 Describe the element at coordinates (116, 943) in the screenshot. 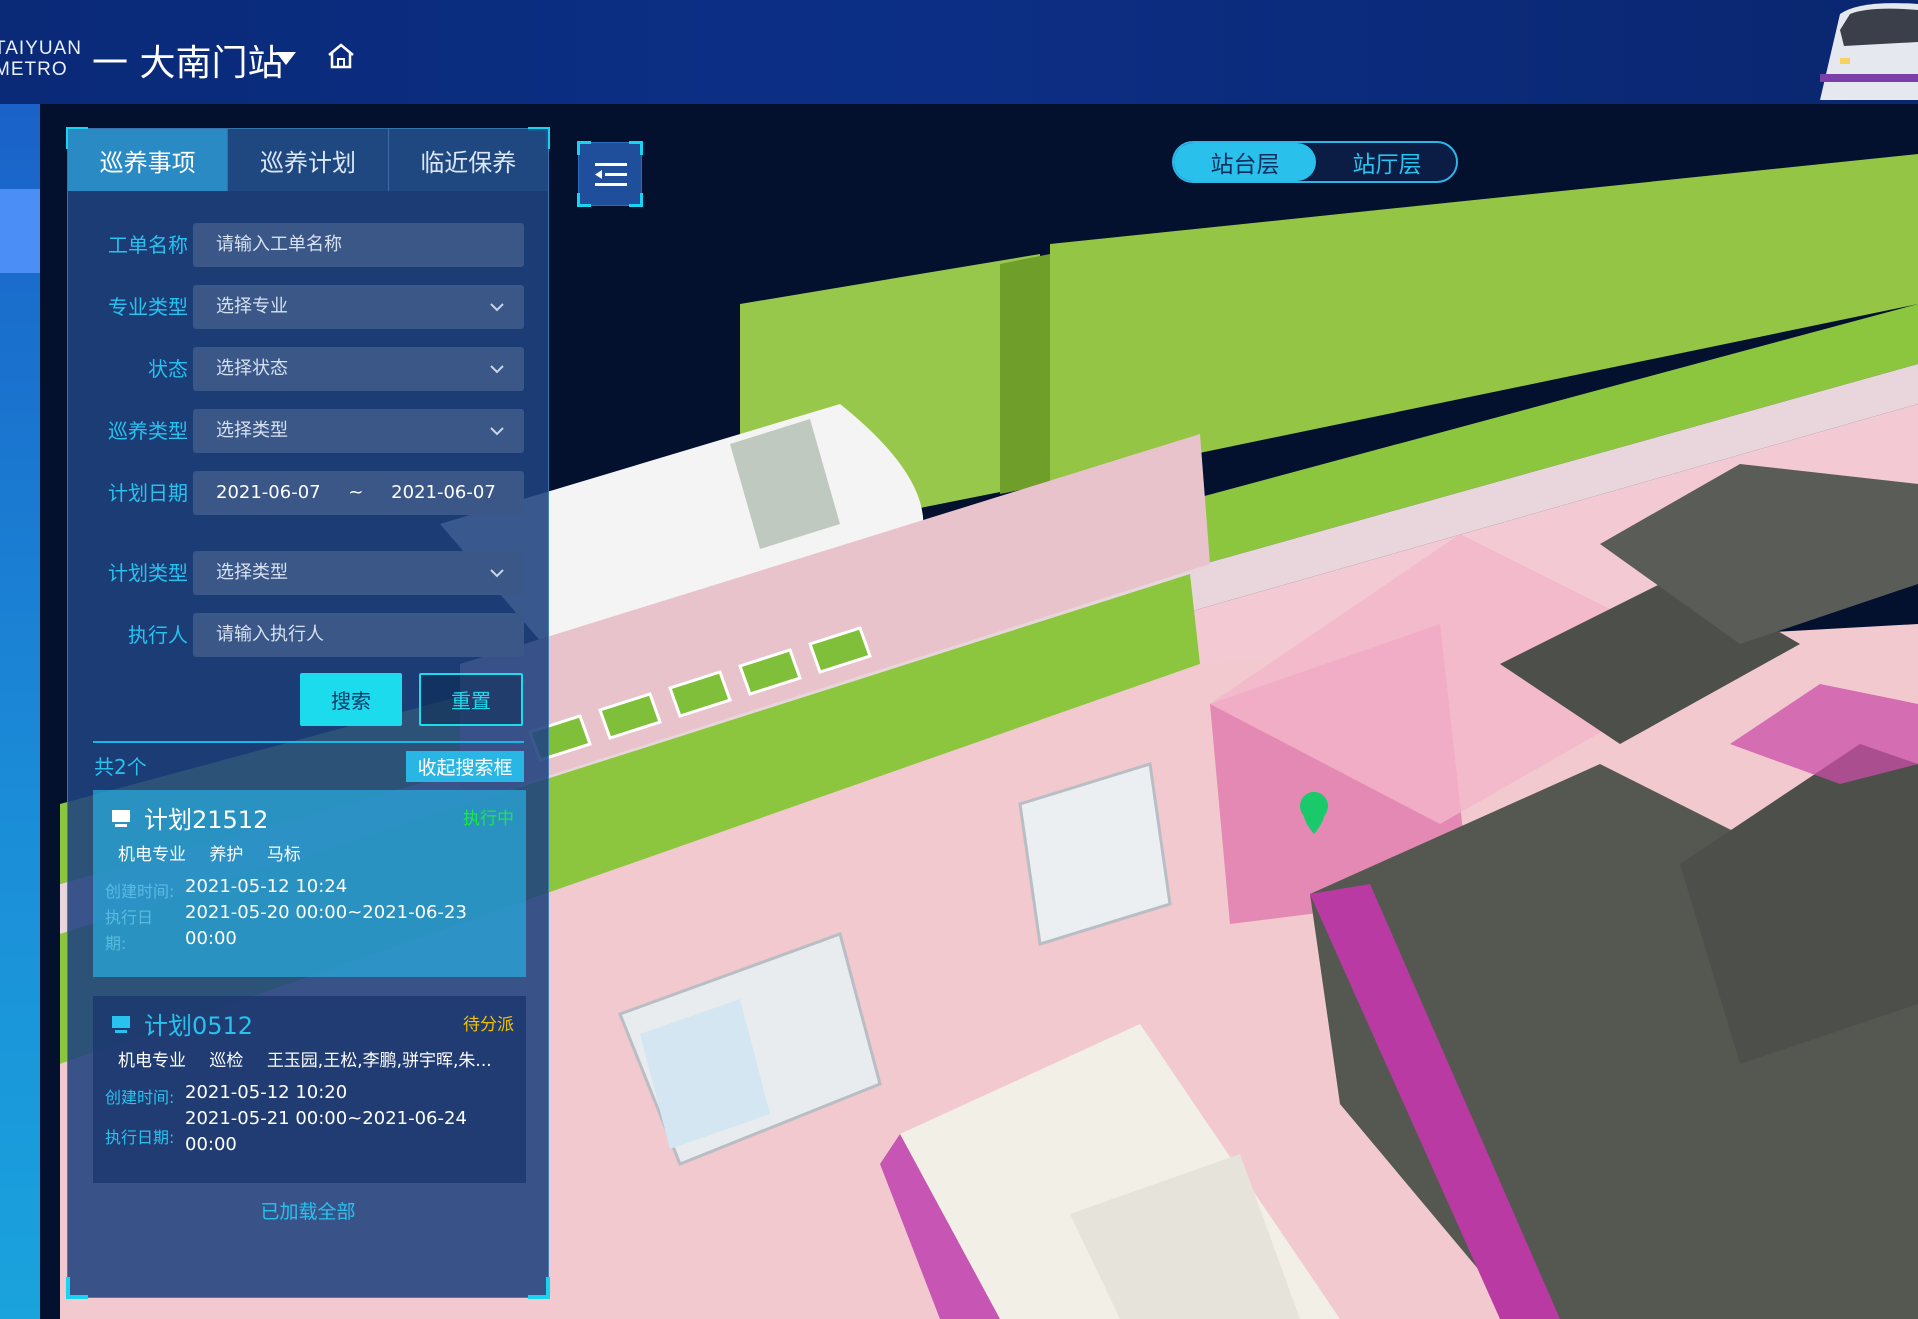

I see `exec-label-line2: 期:` at that location.